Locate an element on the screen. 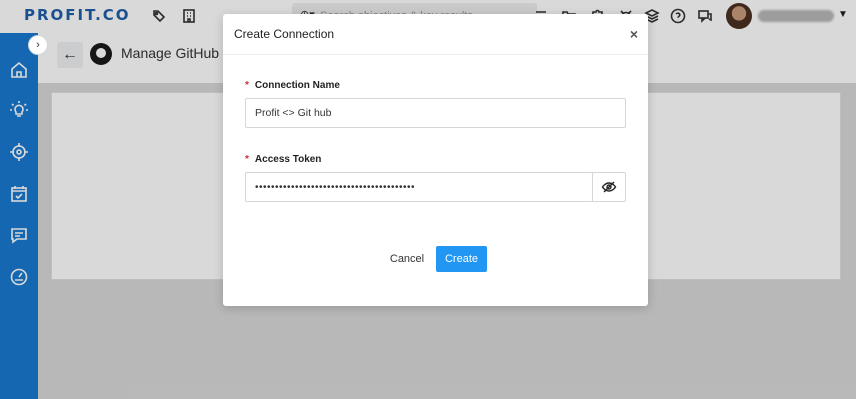  access-token-input: •••••••••••••••••••••••••••••••••••••••• is located at coordinates (419, 187).